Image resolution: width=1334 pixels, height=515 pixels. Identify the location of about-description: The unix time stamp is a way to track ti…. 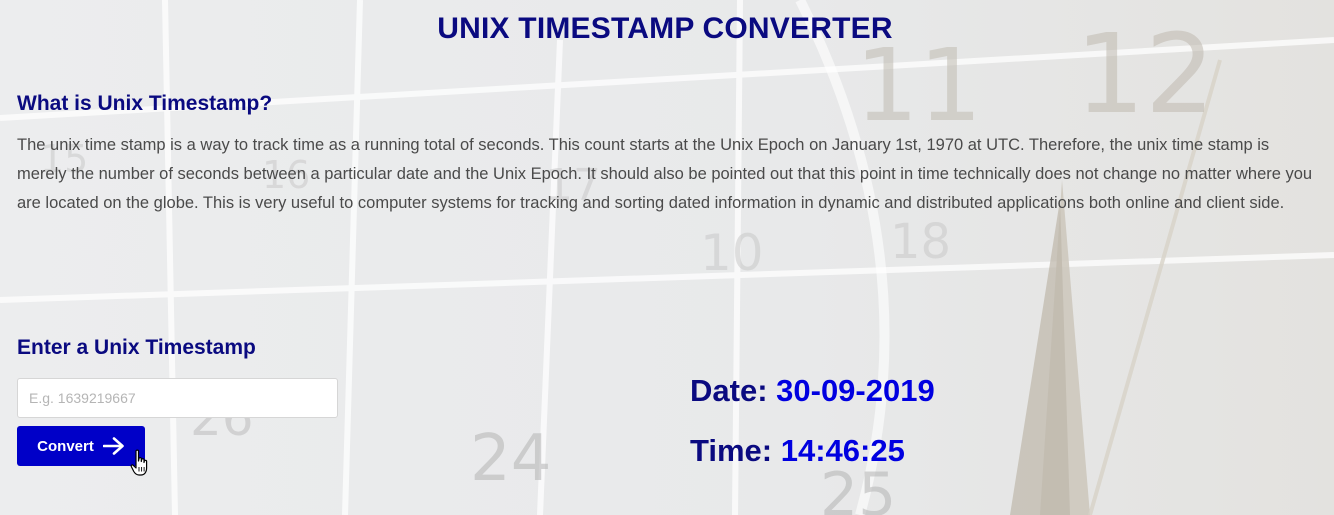
(665, 174).